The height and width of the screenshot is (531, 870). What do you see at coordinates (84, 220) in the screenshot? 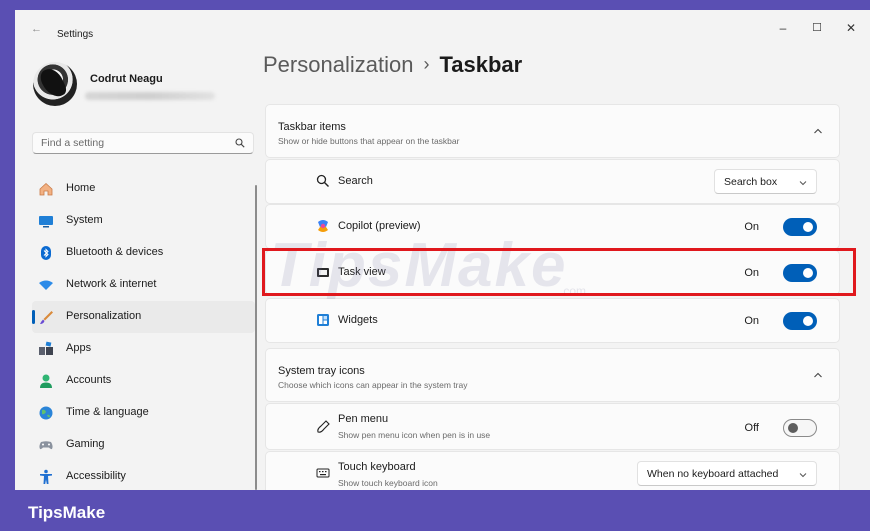
I see `sidebar-item-label: System` at bounding box center [84, 220].